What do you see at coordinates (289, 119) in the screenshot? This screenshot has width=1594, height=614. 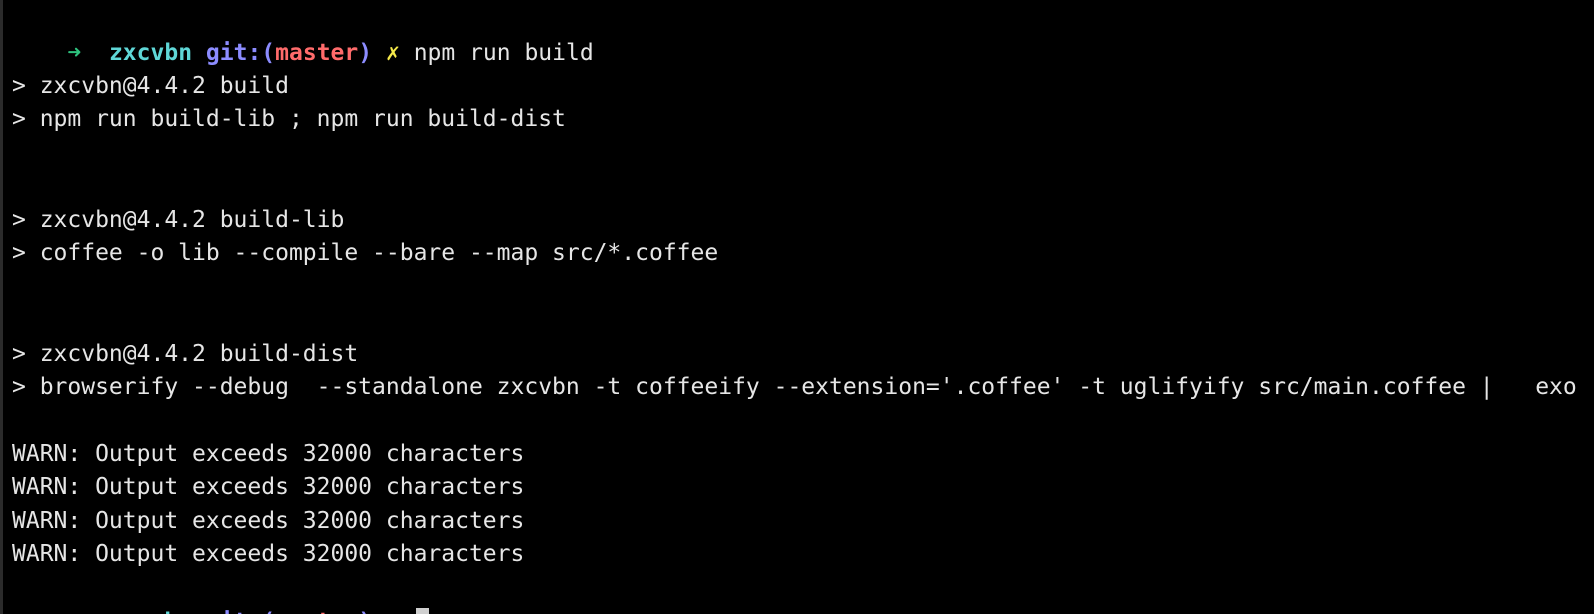 I see `output-line: > npm run build-lib ; npm run build-dist` at bounding box center [289, 119].